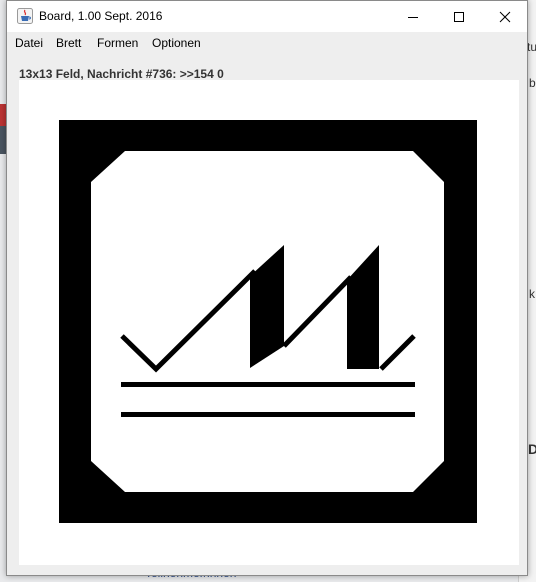  I want to click on minimize-icon, so click(413, 17).